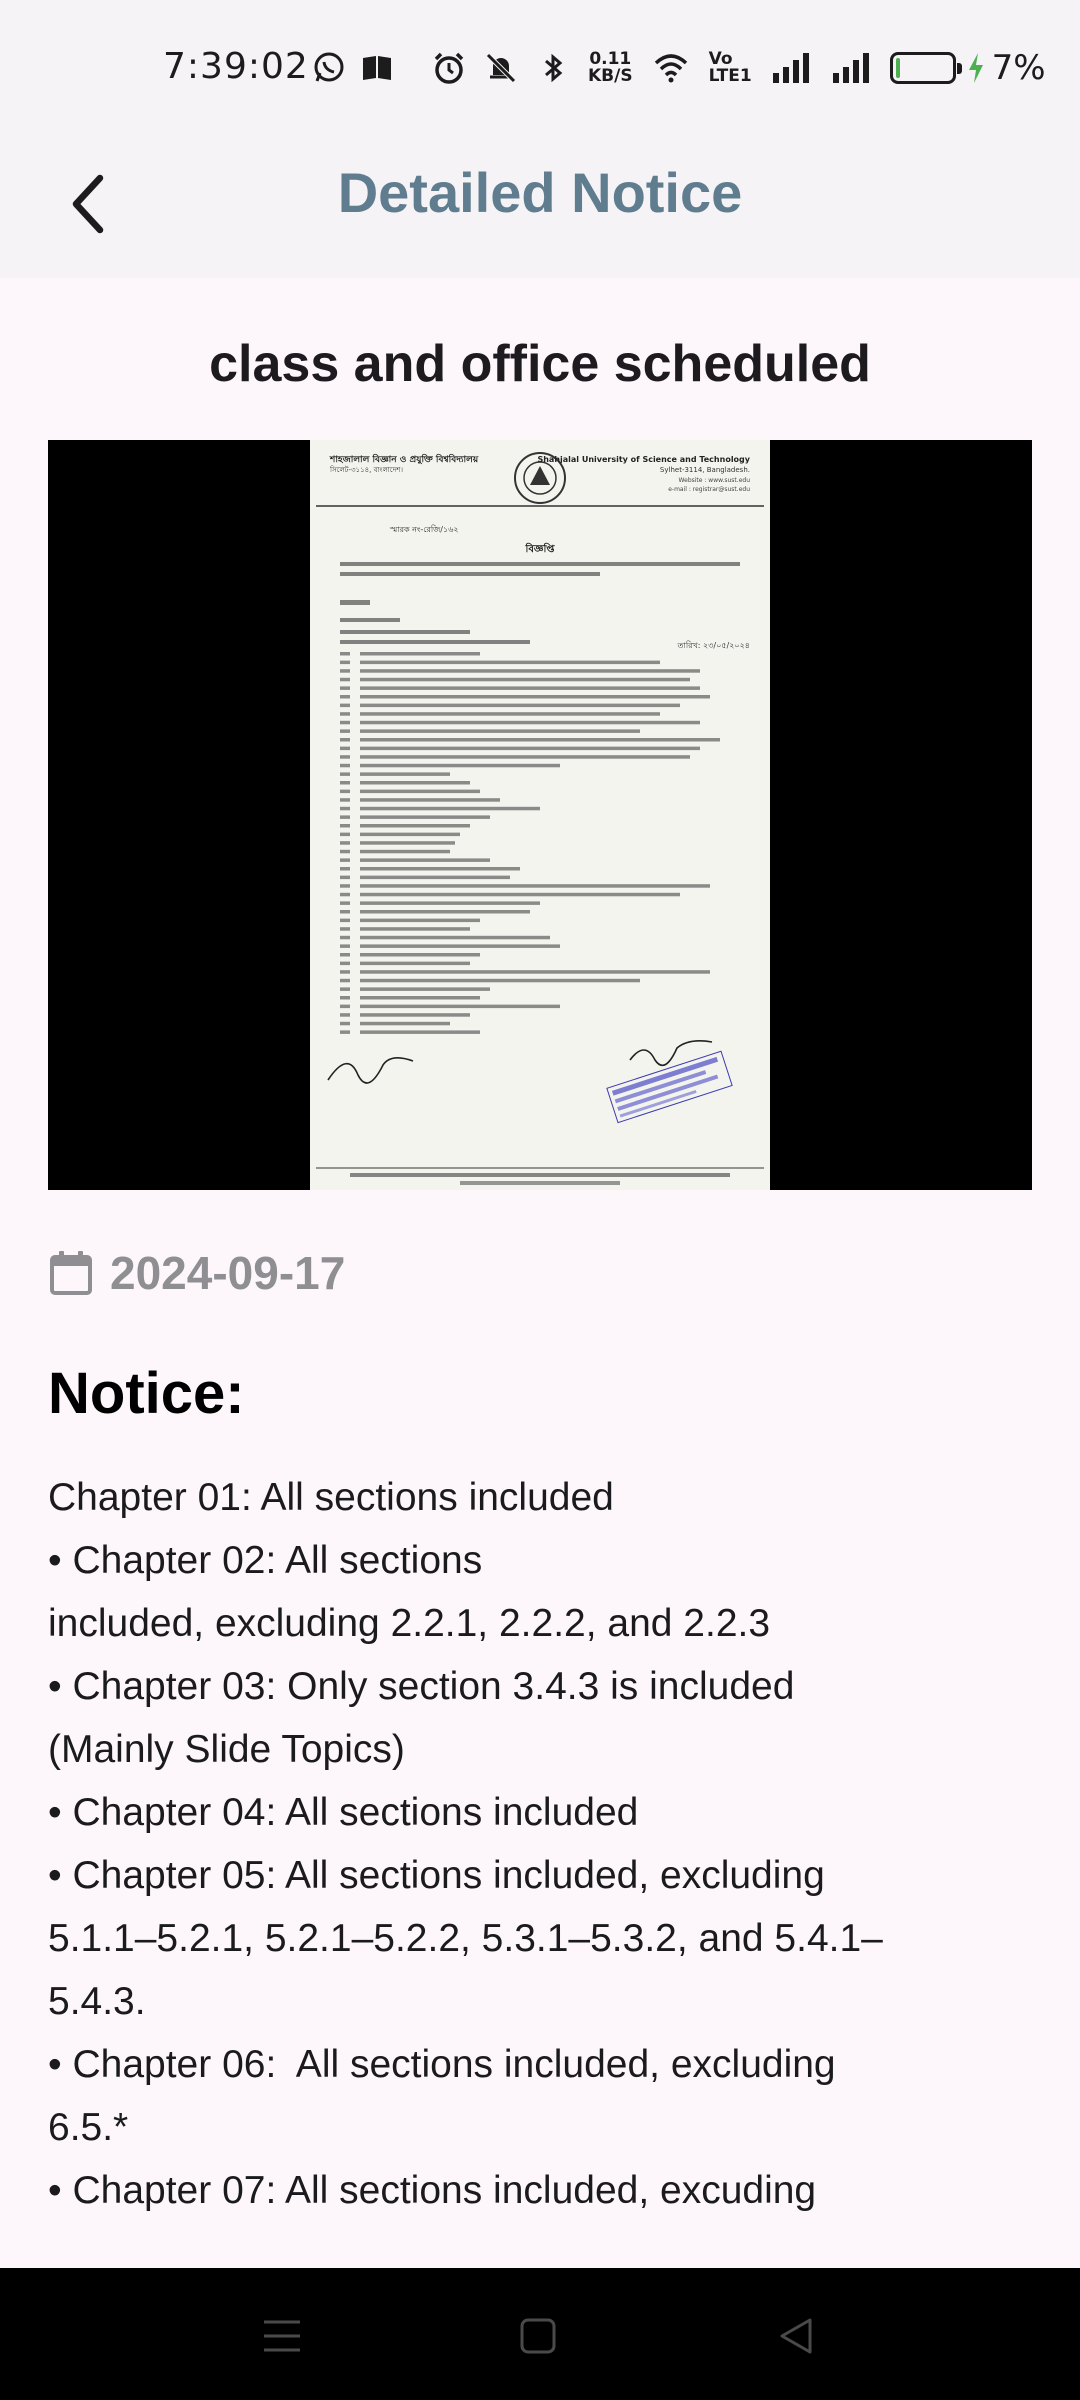 The image size is (1080, 2400). What do you see at coordinates (554, 68) in the screenshot?
I see `bluetooth-icon` at bounding box center [554, 68].